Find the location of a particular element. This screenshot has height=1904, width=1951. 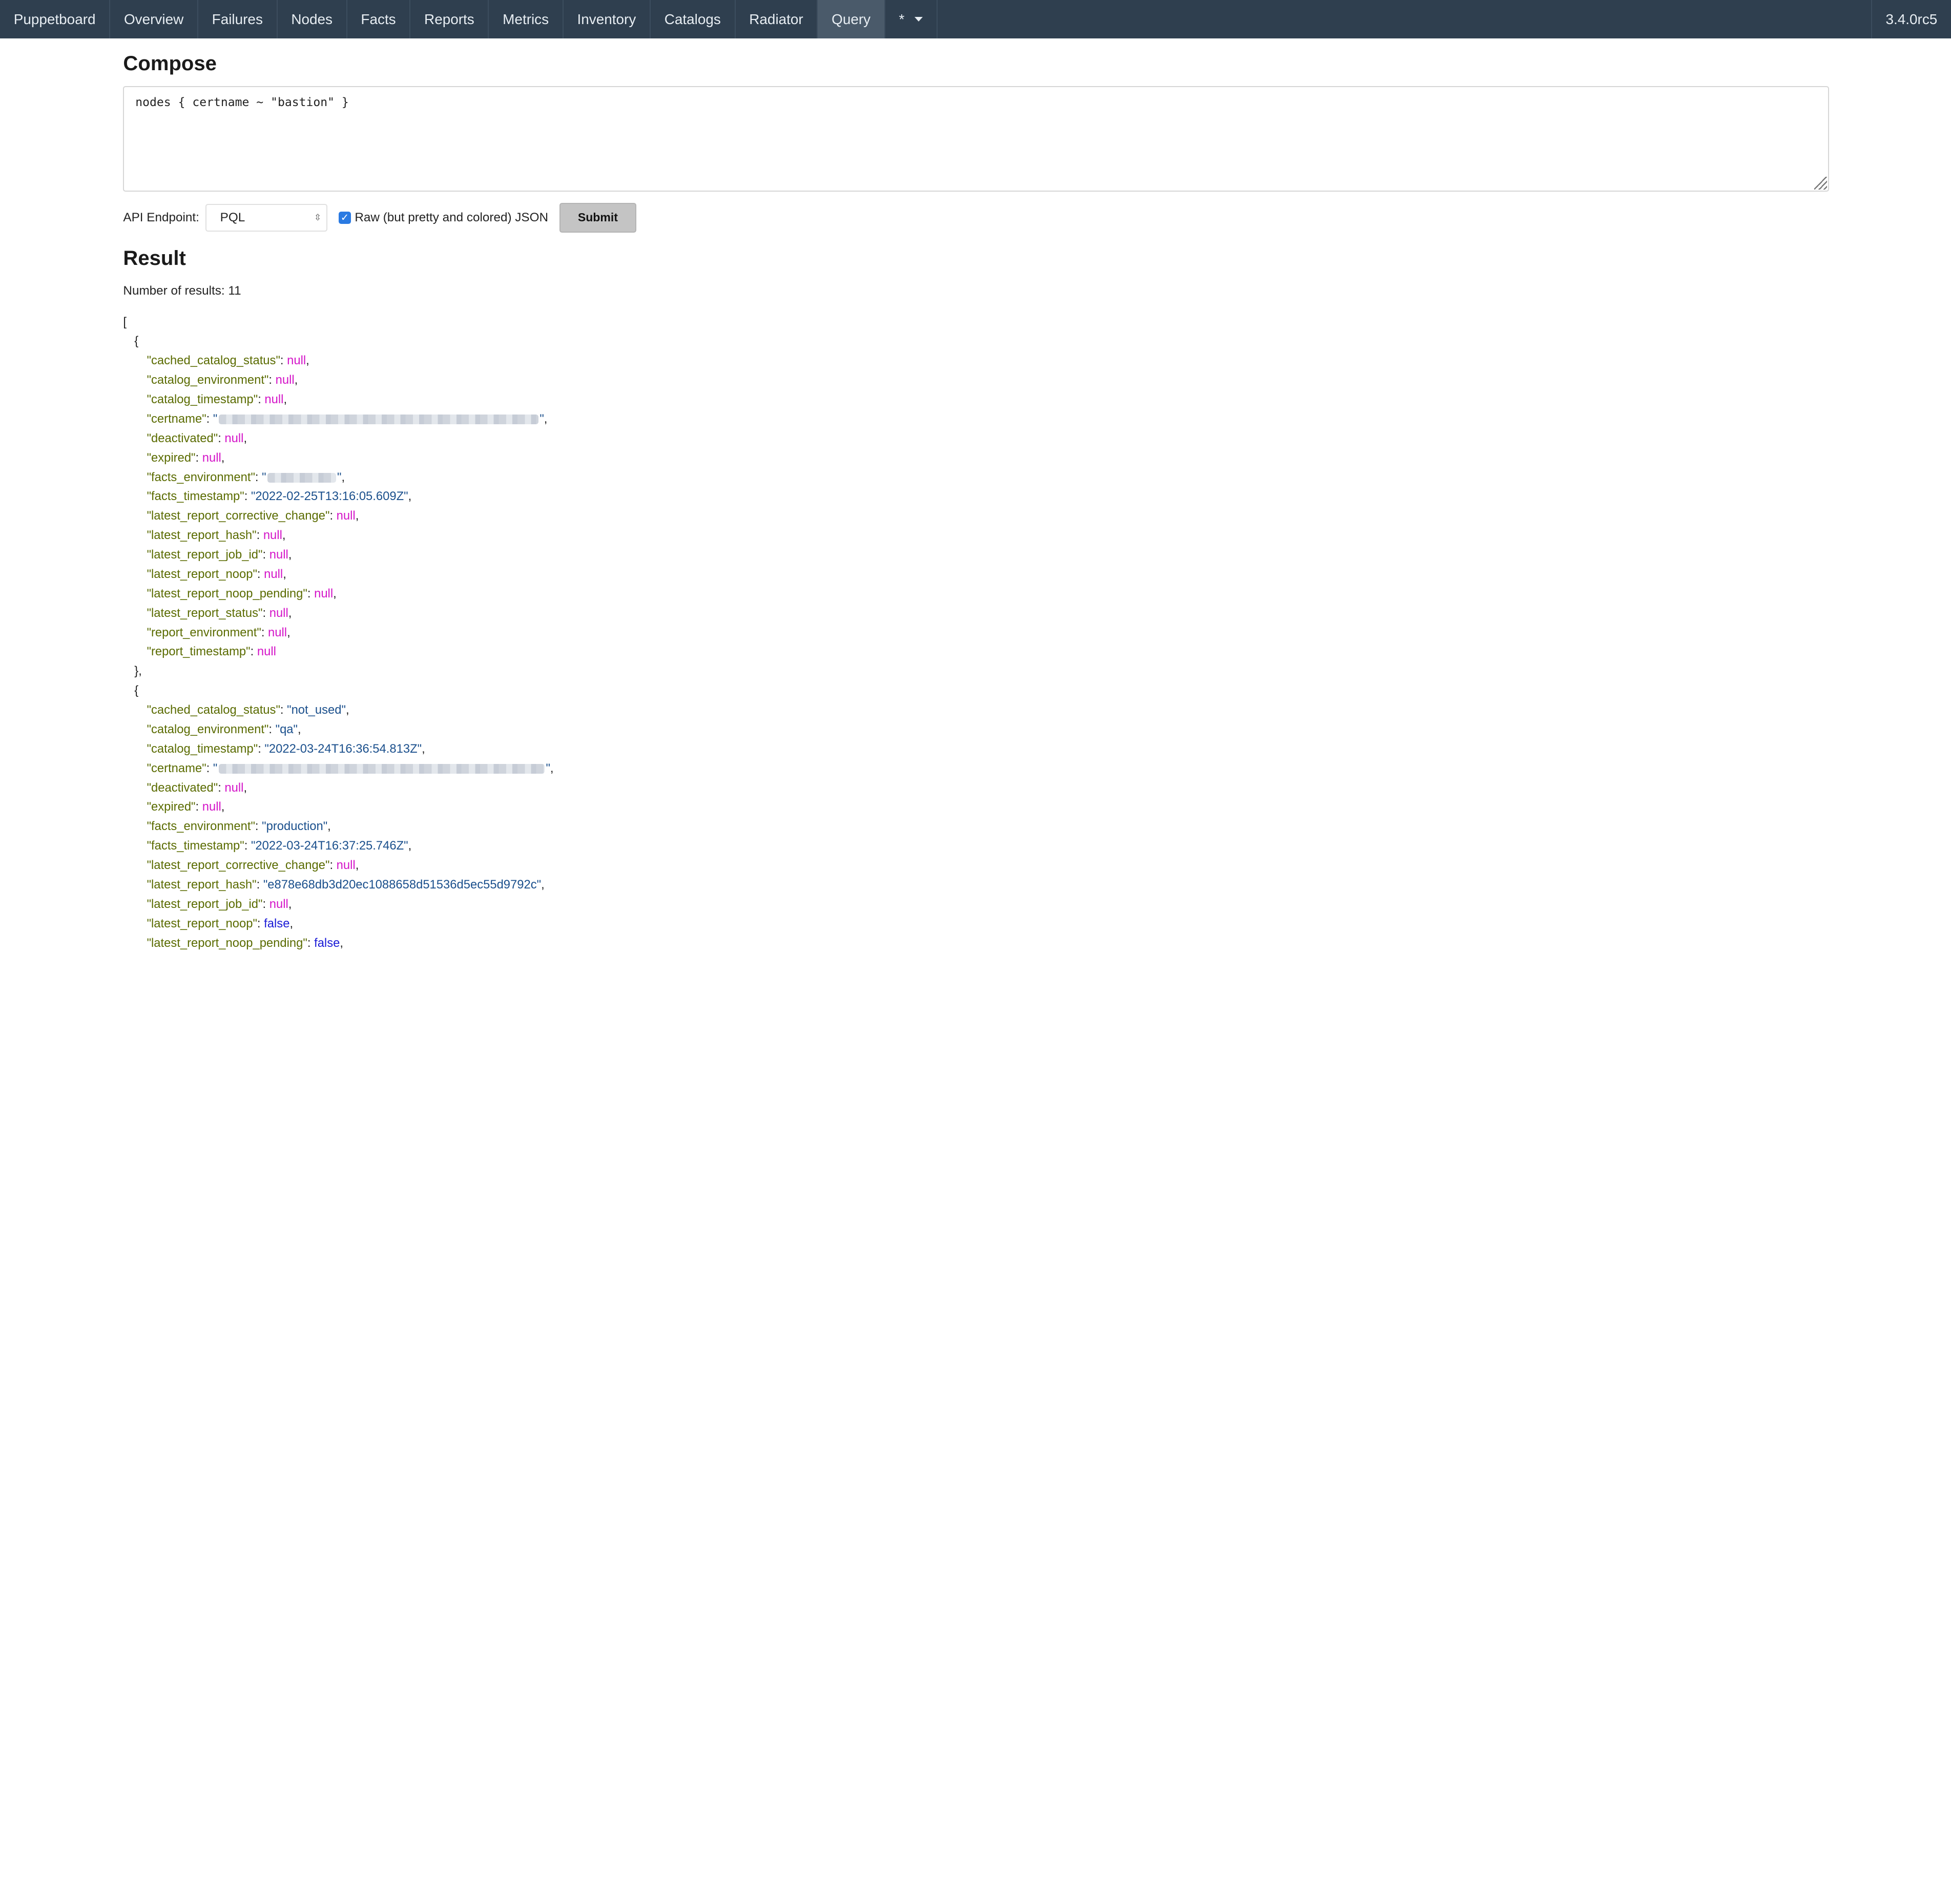

nav-label: Overview is located at coordinates (153, 19).